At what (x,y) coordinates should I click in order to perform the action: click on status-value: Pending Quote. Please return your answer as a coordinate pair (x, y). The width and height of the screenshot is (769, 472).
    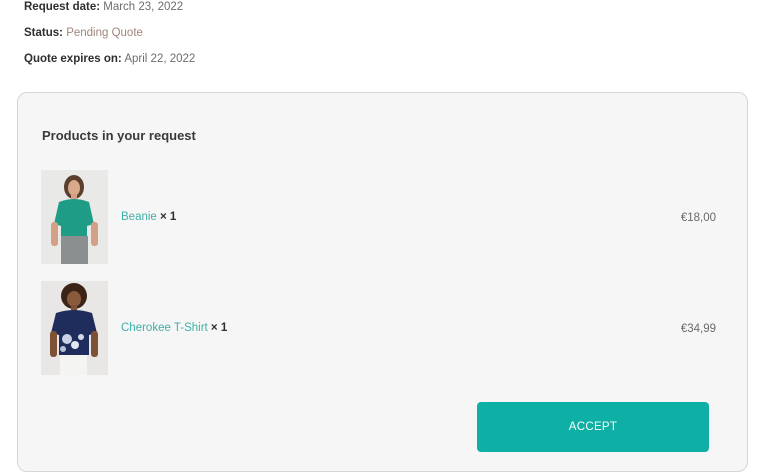
    Looking at the image, I should click on (104, 33).